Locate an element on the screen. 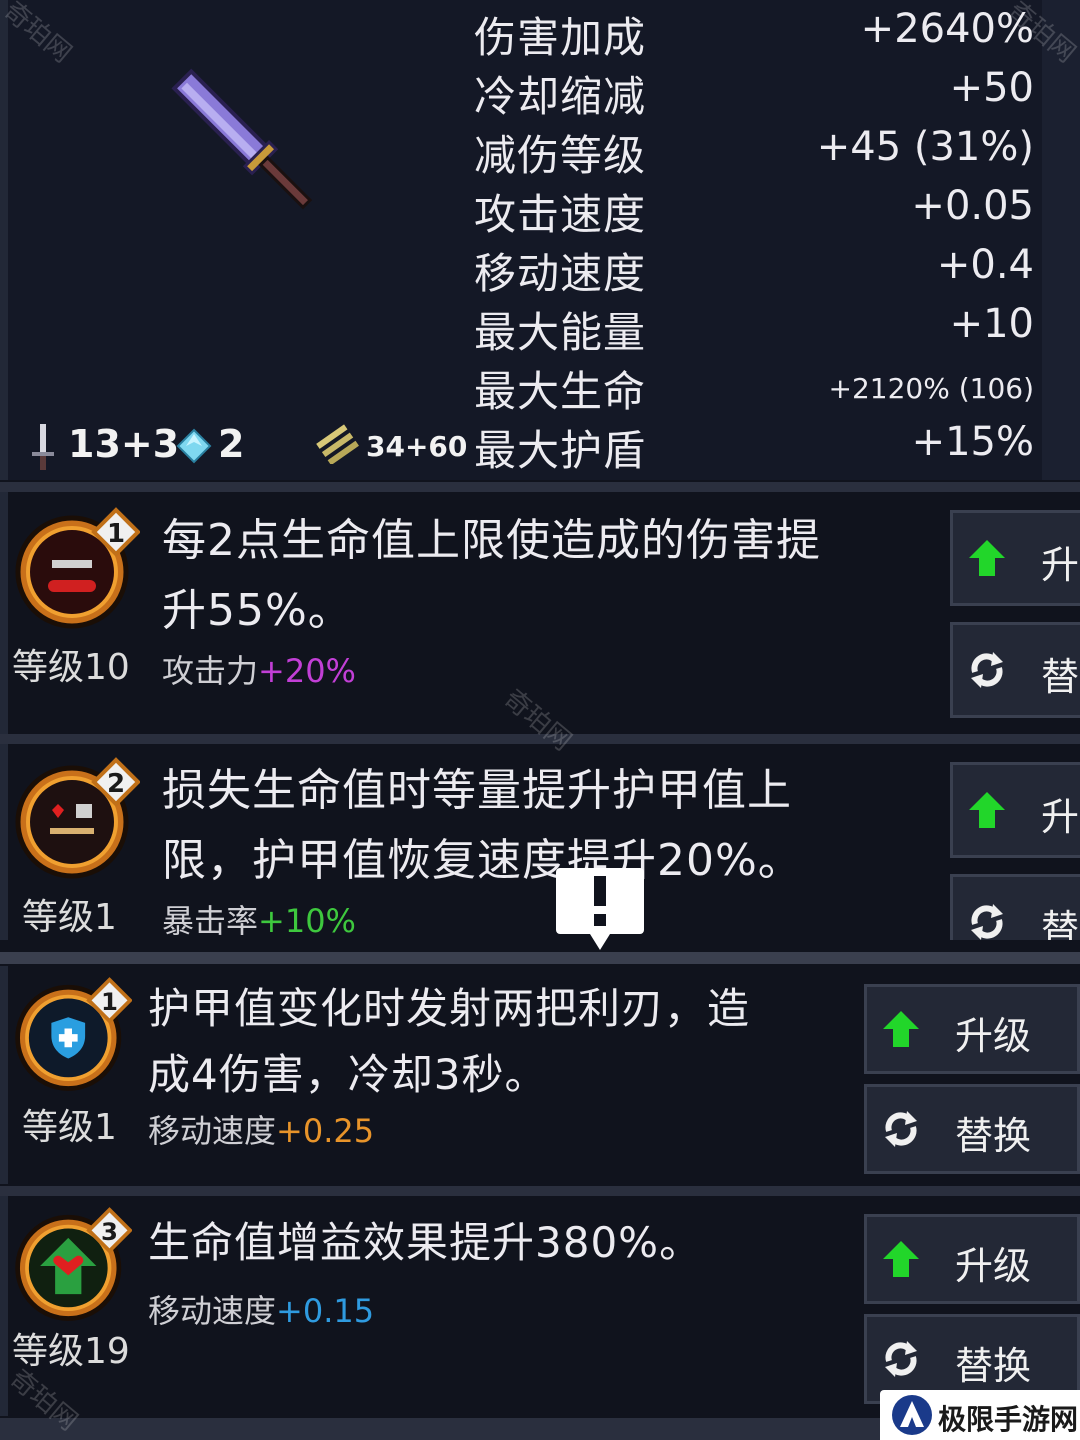  stat-name: 冷却缩减 is located at coordinates (560, 96).